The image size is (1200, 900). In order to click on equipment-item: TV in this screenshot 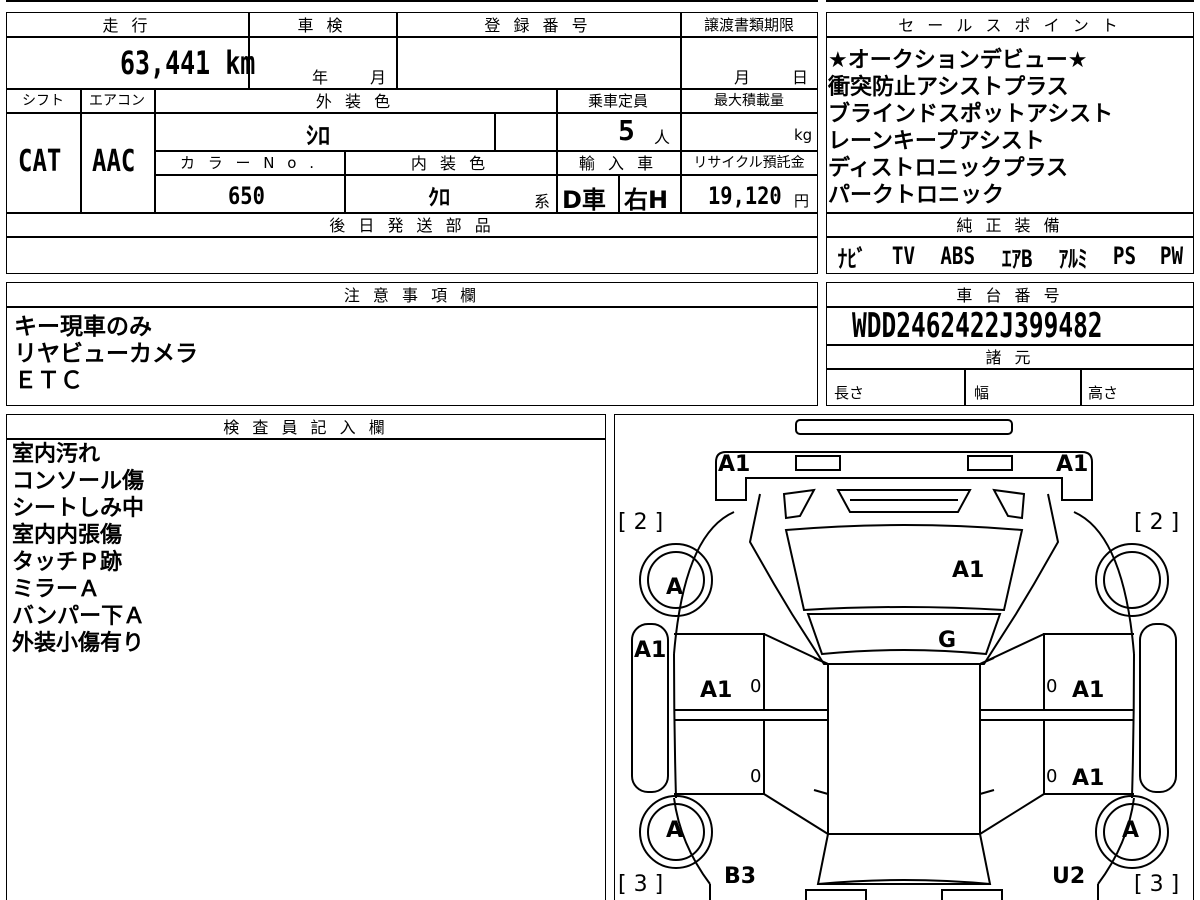, I will do `click(903, 256)`.